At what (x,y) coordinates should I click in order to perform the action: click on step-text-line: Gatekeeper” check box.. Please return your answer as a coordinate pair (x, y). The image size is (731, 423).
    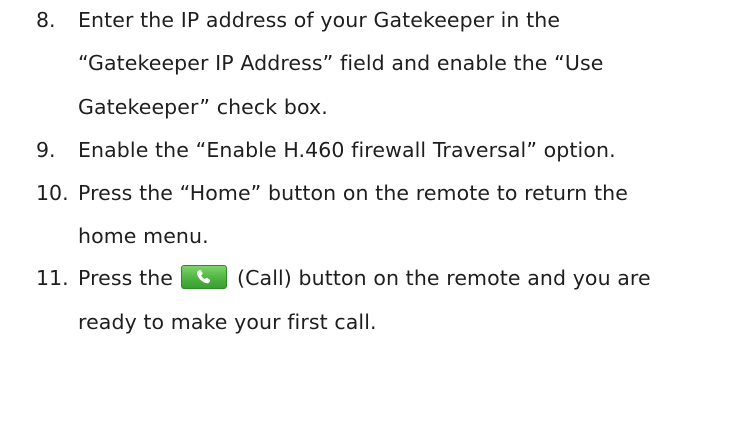
    Looking at the image, I should click on (203, 107).